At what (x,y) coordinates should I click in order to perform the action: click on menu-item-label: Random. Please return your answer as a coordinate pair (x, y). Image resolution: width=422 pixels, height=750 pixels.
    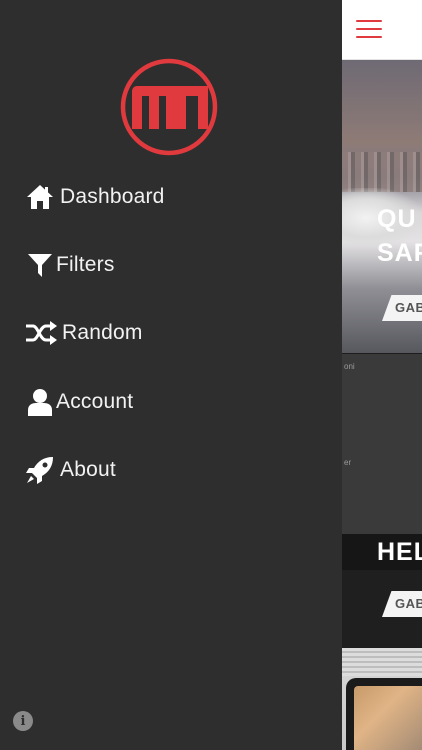
    Looking at the image, I should click on (102, 332).